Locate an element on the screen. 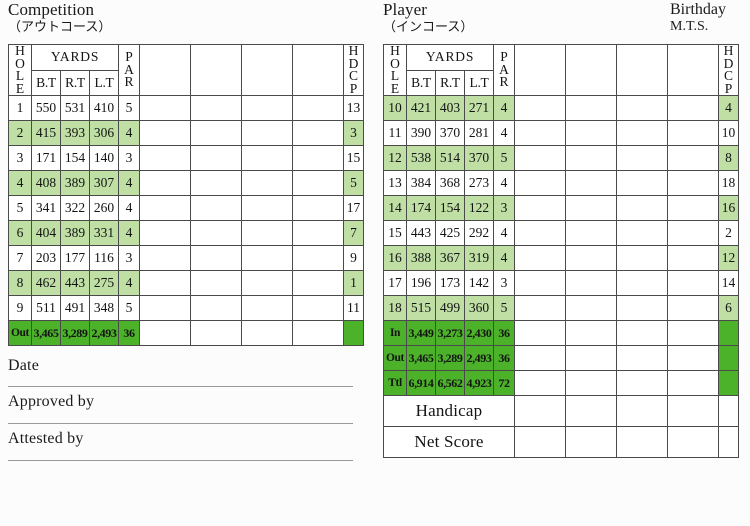 This screenshot has width=750, height=526. net-score-hdcp-cell is located at coordinates (728, 442).